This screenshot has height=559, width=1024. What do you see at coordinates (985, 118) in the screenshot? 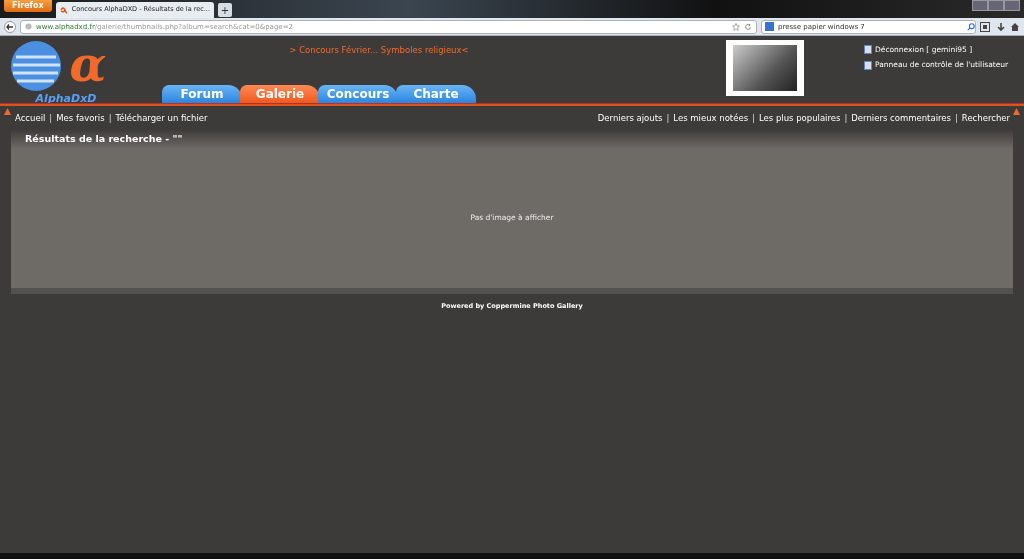
I see `nav-link: Rechercher` at bounding box center [985, 118].